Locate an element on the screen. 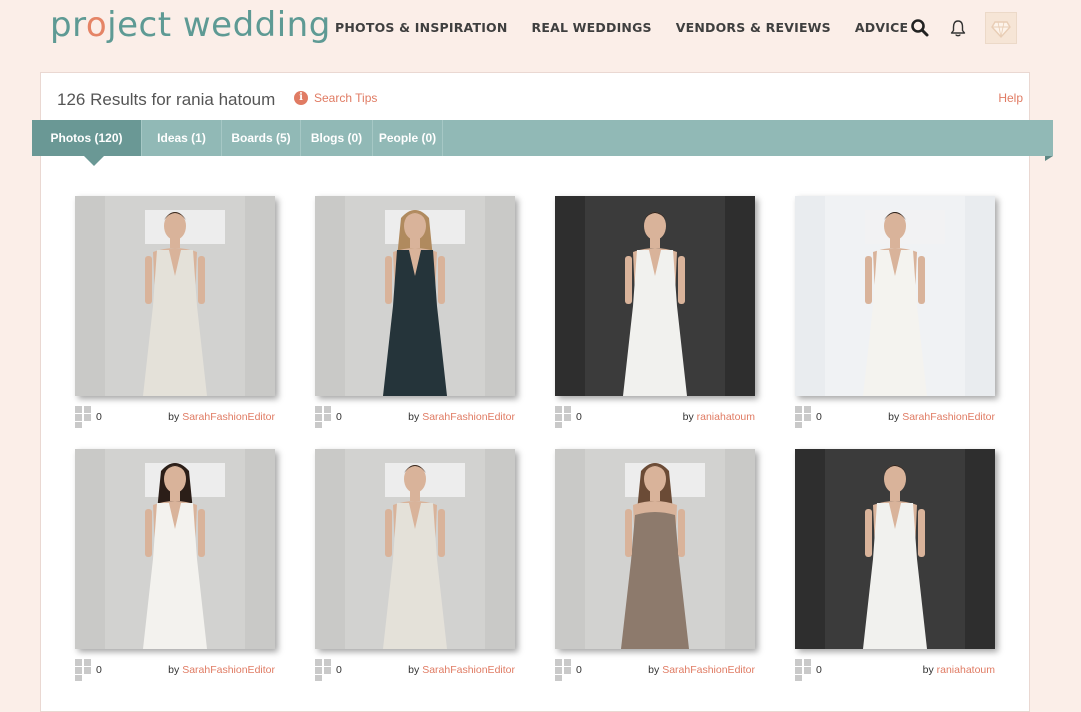  tab-ideas: Ideas (1) is located at coordinates (182, 138).